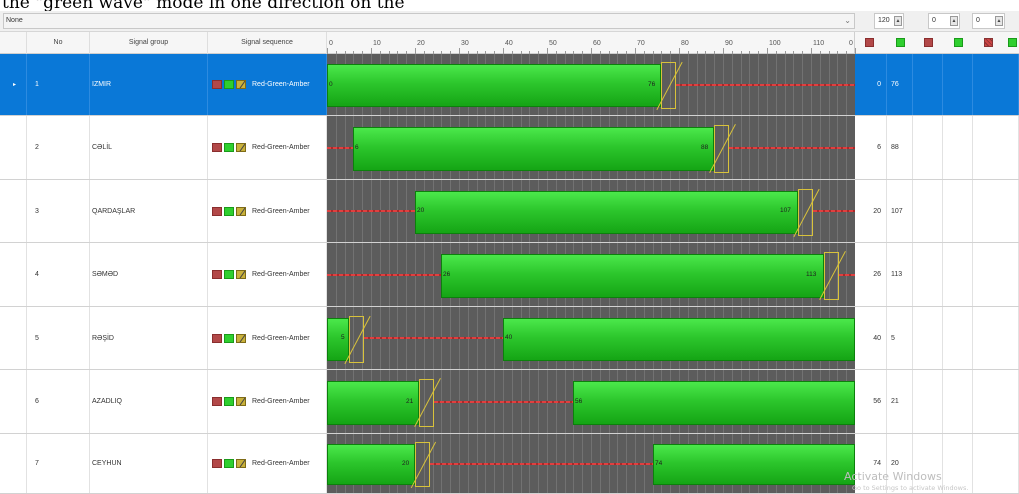 This screenshot has height=494, width=1019. What do you see at coordinates (149, 463) in the screenshot?
I see `cell-signal-group: CEYHUN` at bounding box center [149, 463].